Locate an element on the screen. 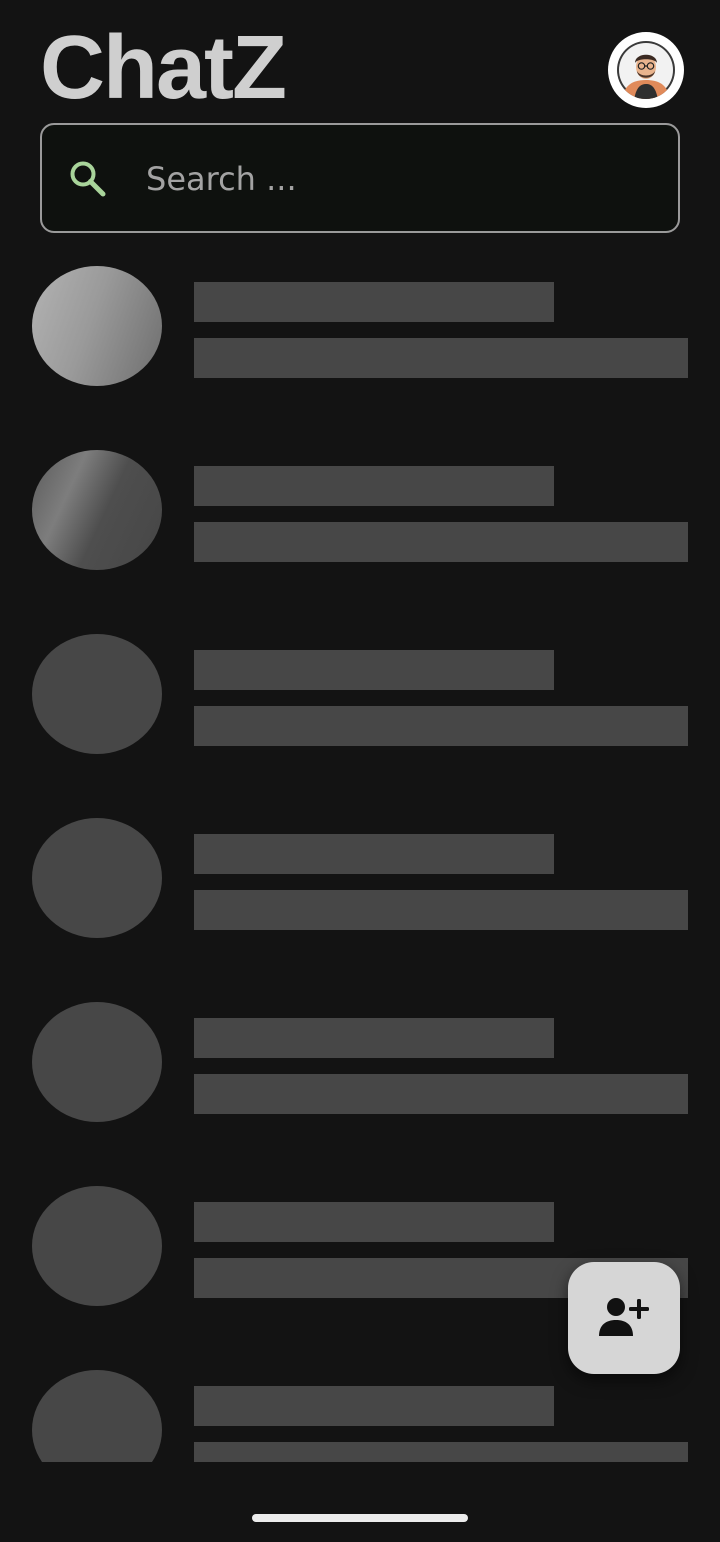 The width and height of the screenshot is (720, 1542). search-bar is located at coordinates (360, 178).